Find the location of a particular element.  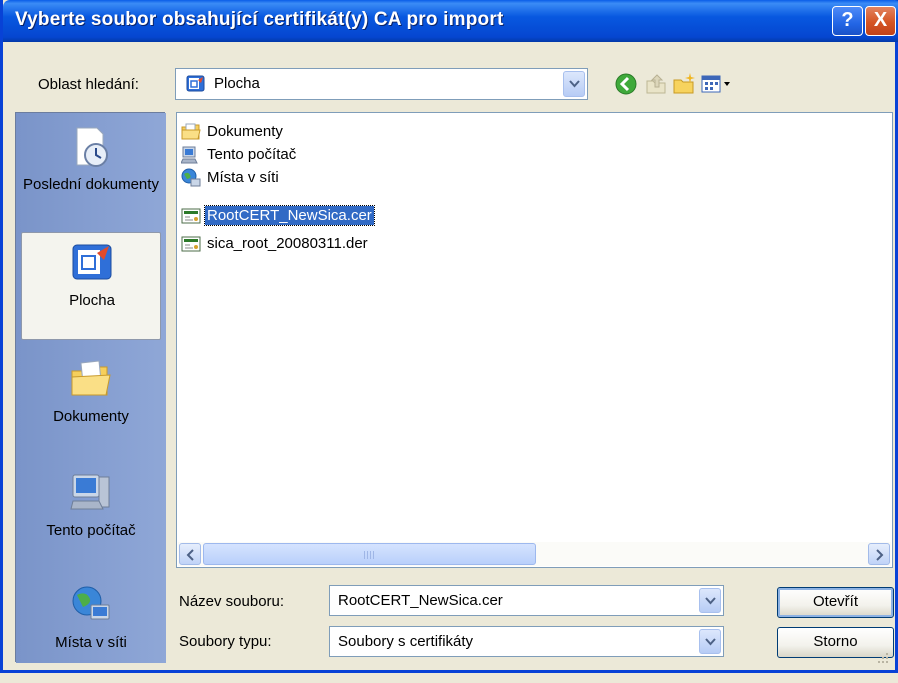

filename-field: RootCERT_NewSica.cer is located at coordinates (526, 600).